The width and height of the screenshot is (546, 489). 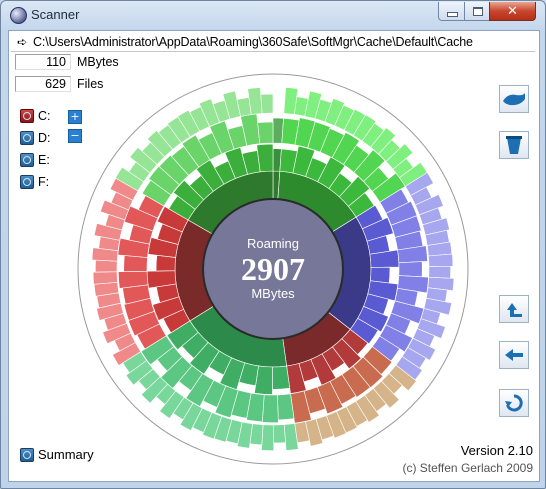 What do you see at coordinates (98, 62) in the screenshot?
I see `size-unit: MBytes` at bounding box center [98, 62].